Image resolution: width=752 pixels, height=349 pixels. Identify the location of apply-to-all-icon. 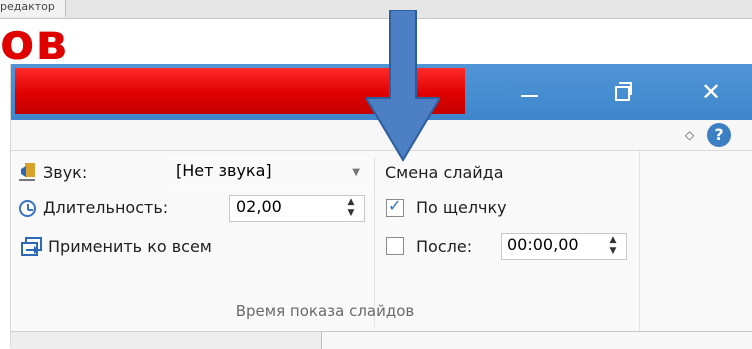
(31, 246).